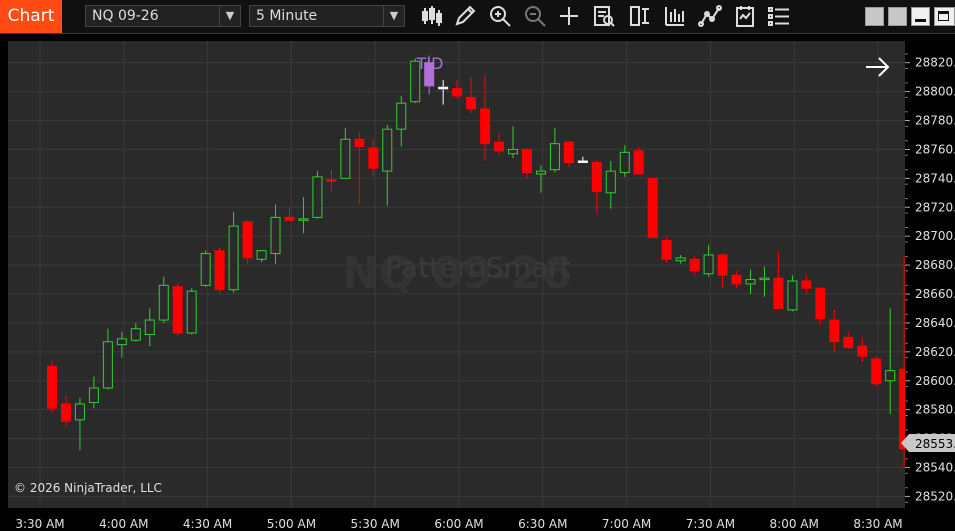 This screenshot has height=531, width=955. What do you see at coordinates (432, 16) in the screenshot?
I see `bar-type-icon` at bounding box center [432, 16].